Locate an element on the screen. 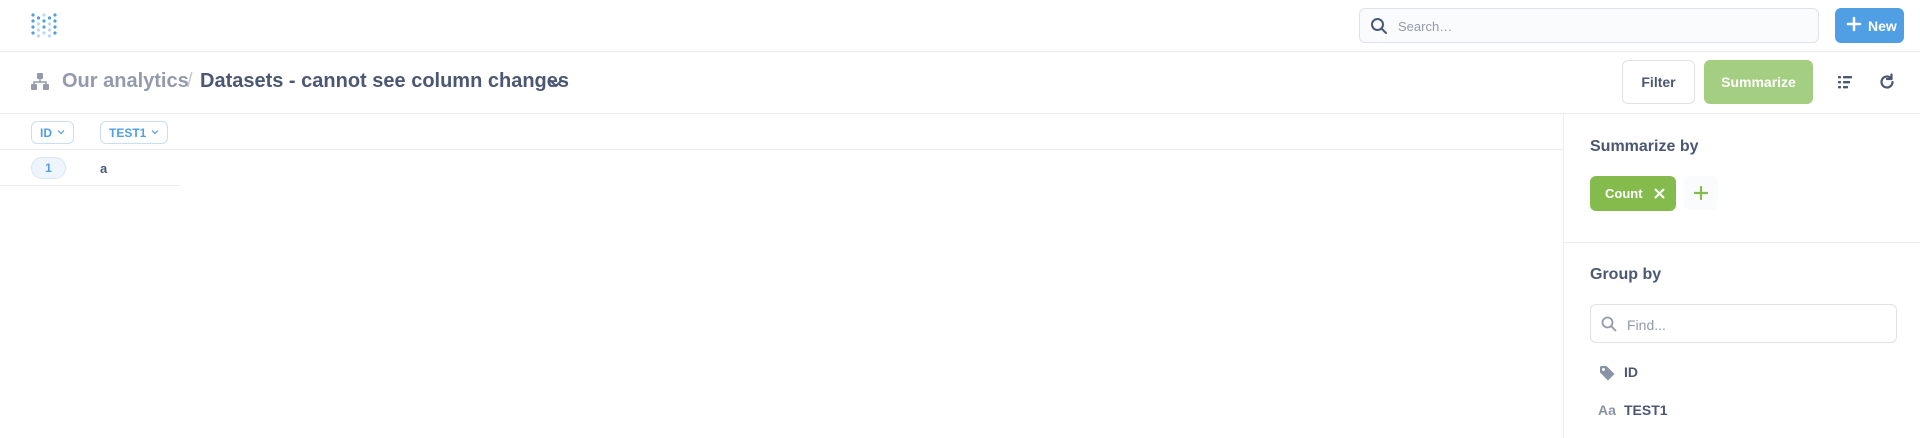 The height and width of the screenshot is (438, 1920). question-title: Datasets - cannot see column changes is located at coordinates (384, 81).